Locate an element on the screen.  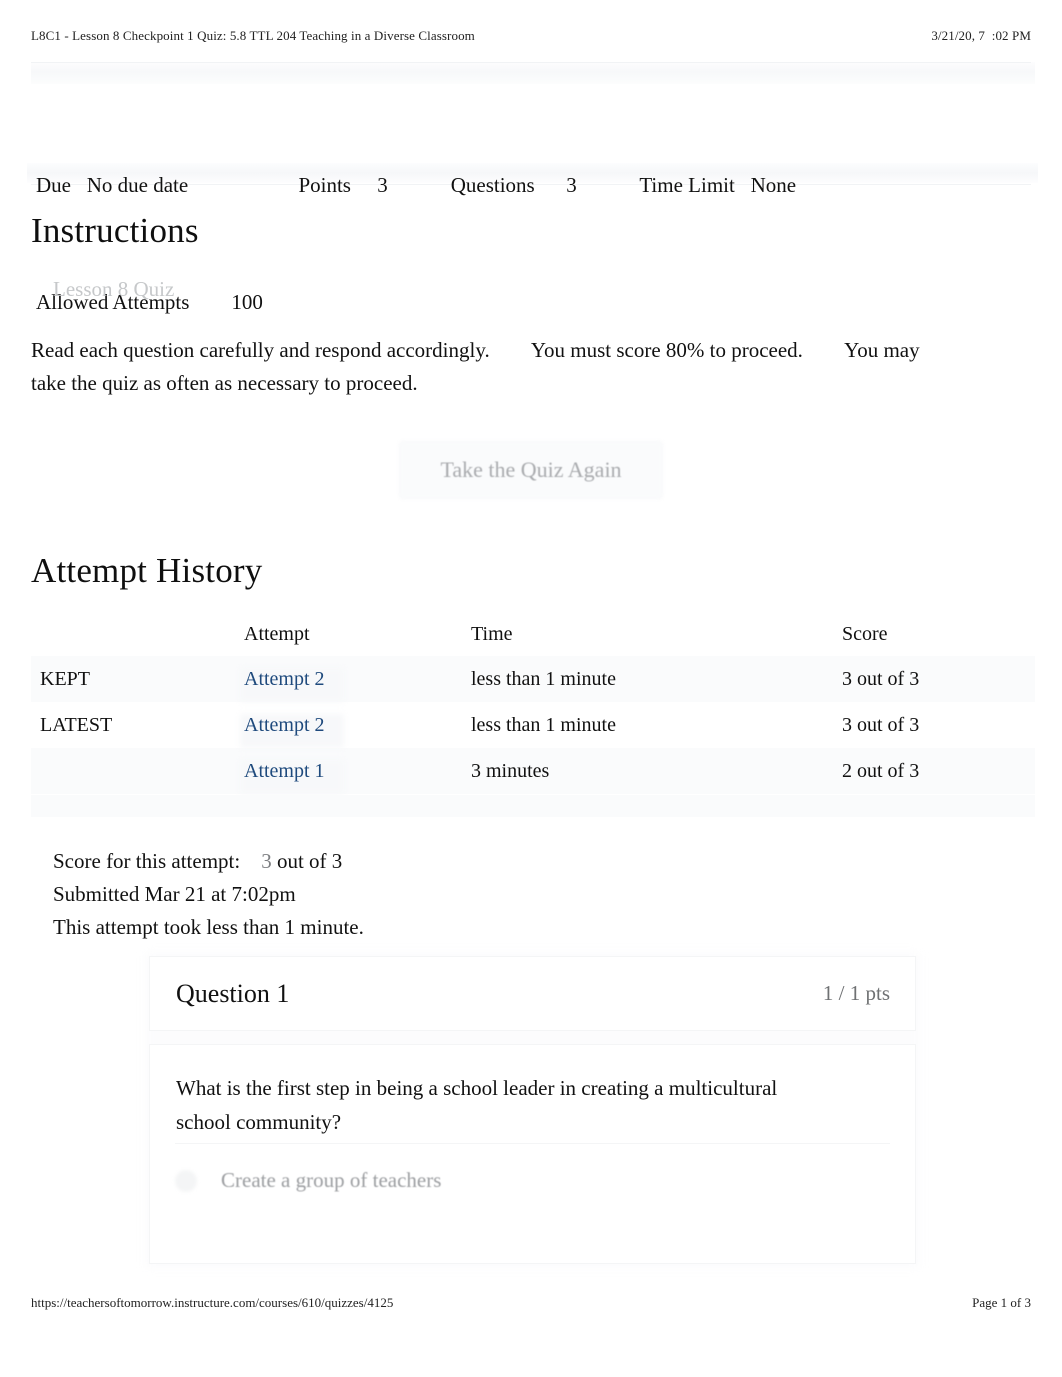
row-tag: LATEST is located at coordinates (76, 724).